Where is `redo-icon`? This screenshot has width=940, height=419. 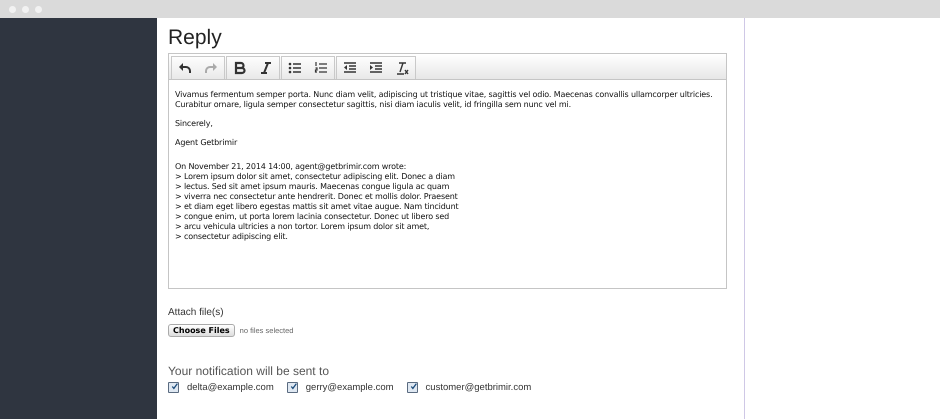
redo-icon is located at coordinates (211, 68).